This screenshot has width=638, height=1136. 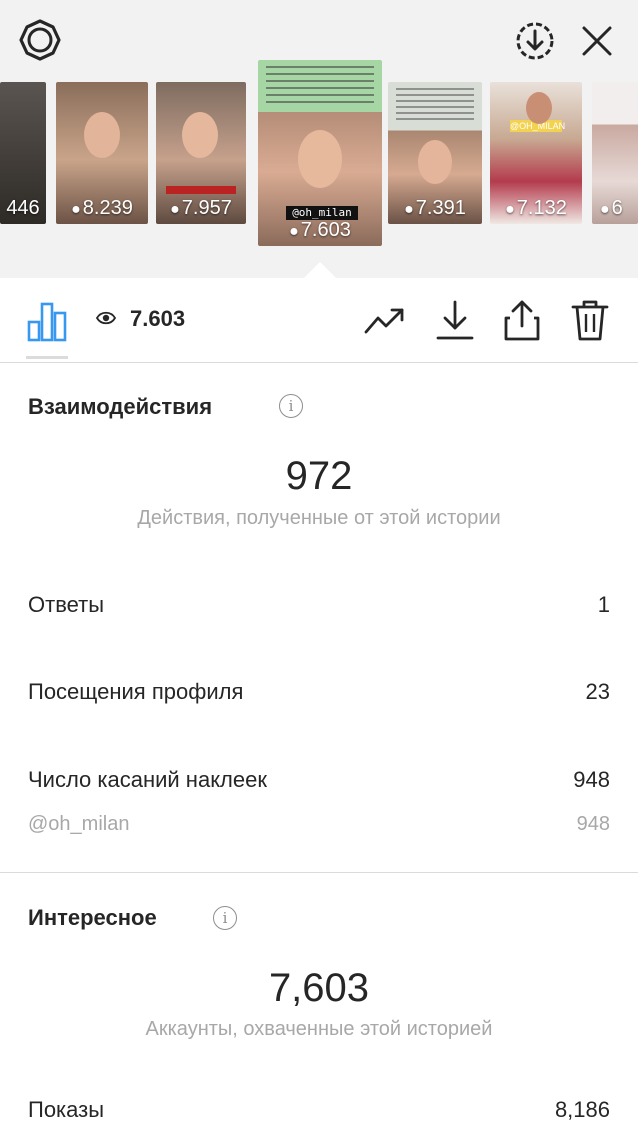 What do you see at coordinates (597, 691) in the screenshot?
I see `stat-value: 23` at bounding box center [597, 691].